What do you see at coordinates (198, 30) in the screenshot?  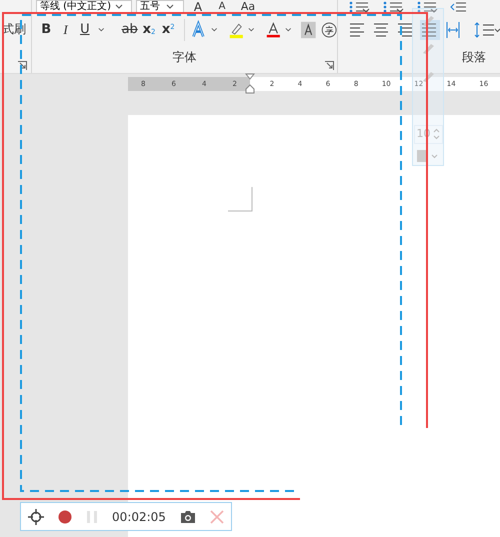 I see `text-effects-icon` at bounding box center [198, 30].